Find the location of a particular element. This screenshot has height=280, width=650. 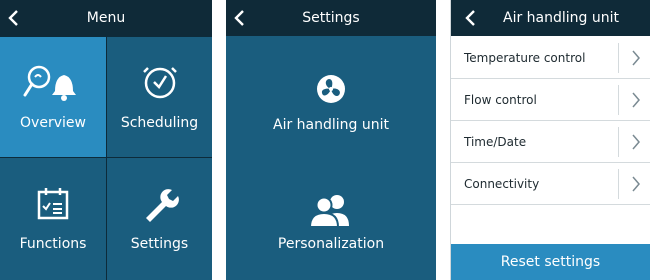

page-title: Settings is located at coordinates (331, 18).